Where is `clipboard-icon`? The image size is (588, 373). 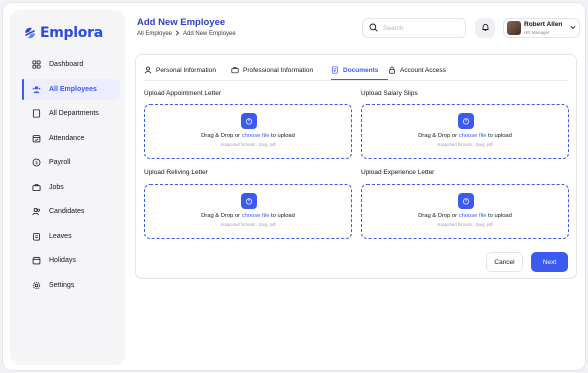
clipboard-icon is located at coordinates (36, 236).